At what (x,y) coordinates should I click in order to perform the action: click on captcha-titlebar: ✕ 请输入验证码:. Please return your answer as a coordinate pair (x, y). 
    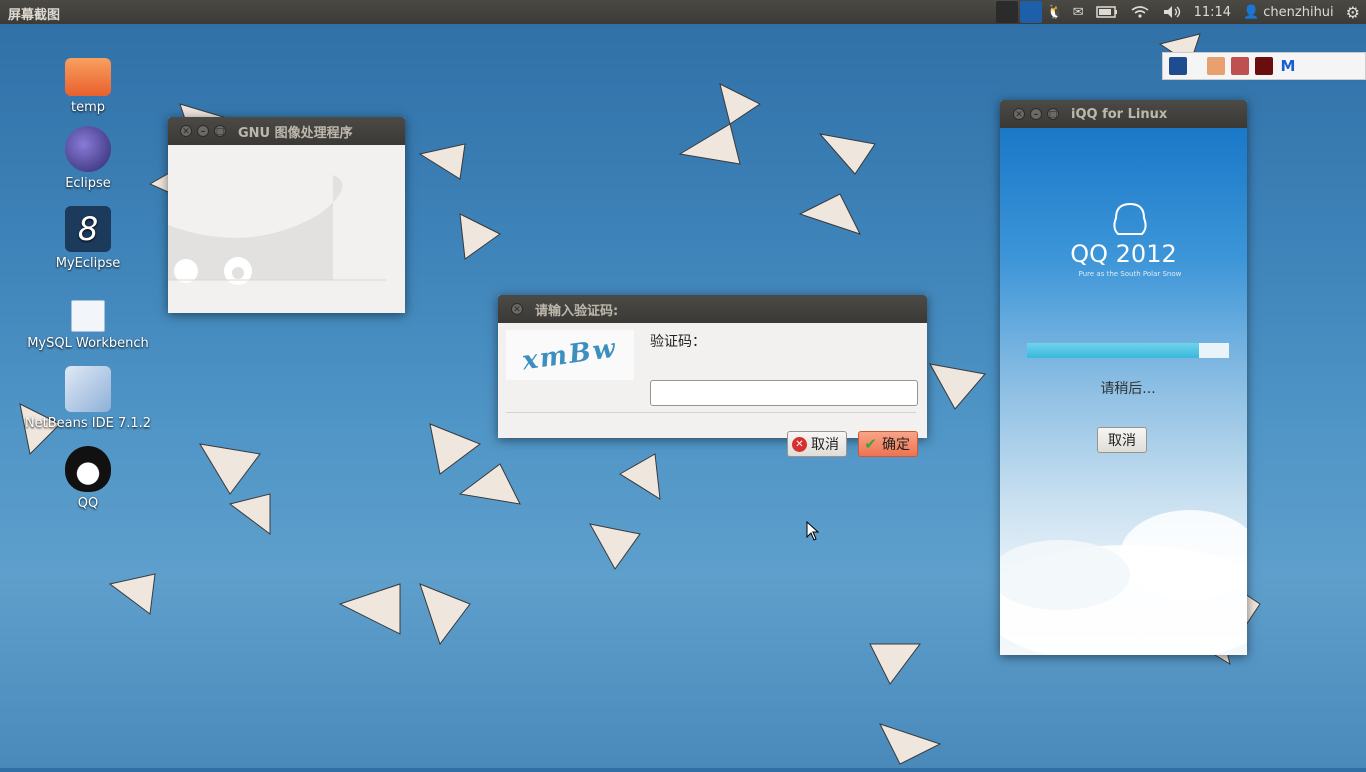
    Looking at the image, I should click on (712, 309).